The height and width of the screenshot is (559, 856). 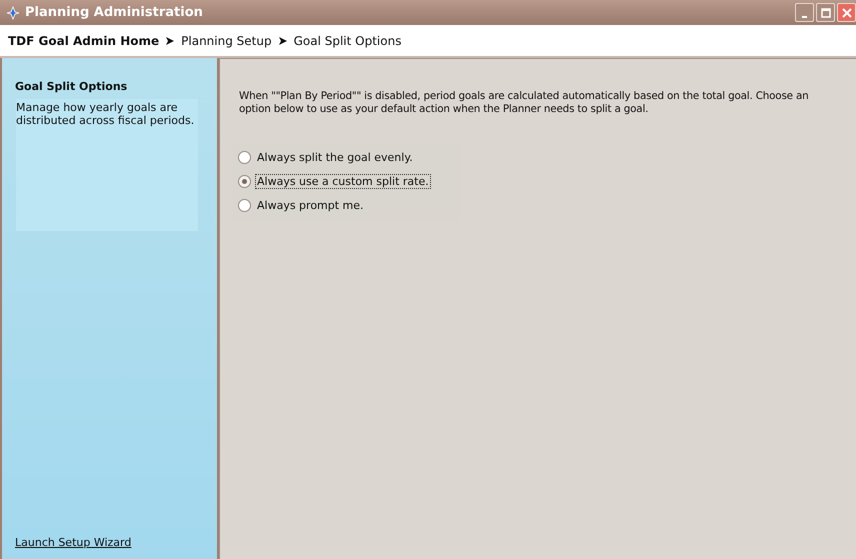 I want to click on minimize-icon, so click(x=804, y=17).